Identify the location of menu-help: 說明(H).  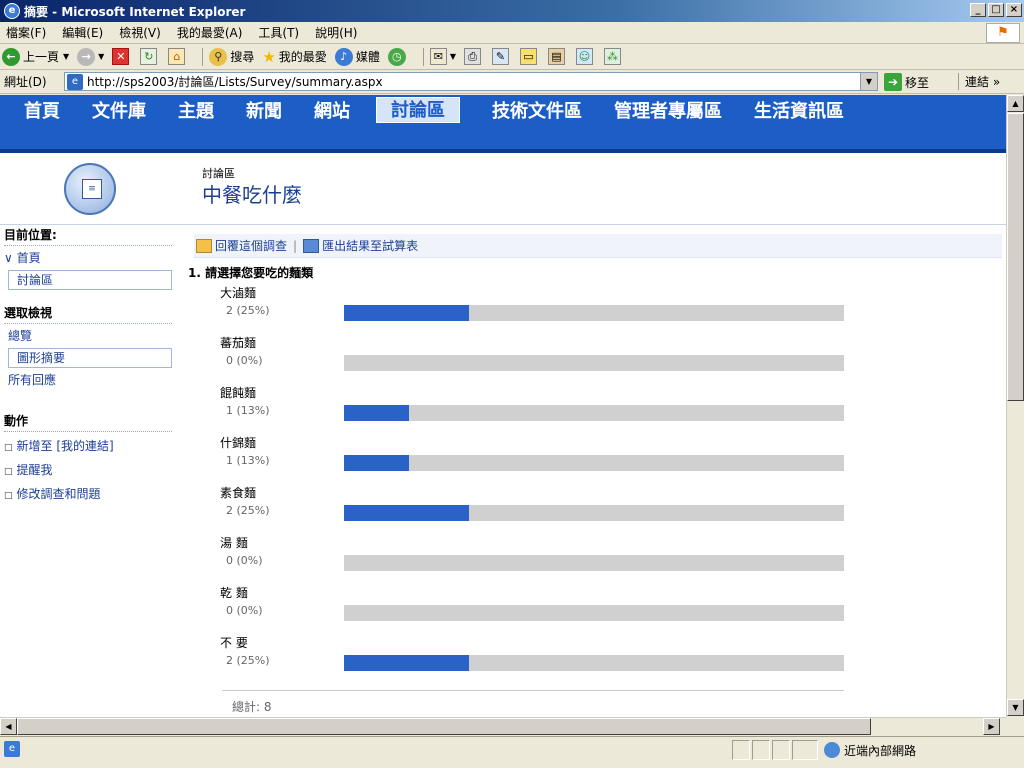
(336, 32).